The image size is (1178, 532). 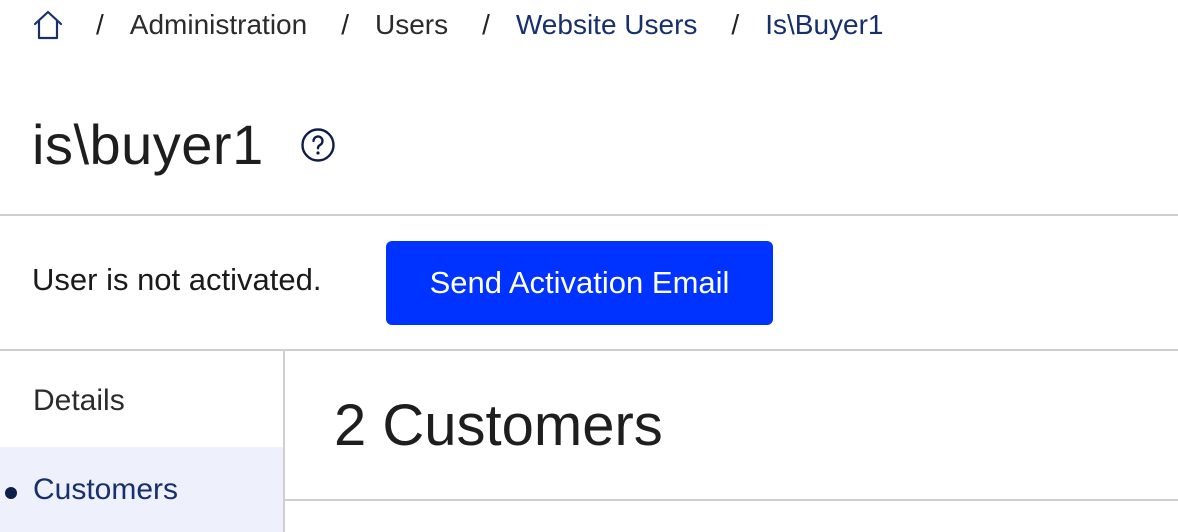 I want to click on title-row: is\buyer1, so click(x=184, y=144).